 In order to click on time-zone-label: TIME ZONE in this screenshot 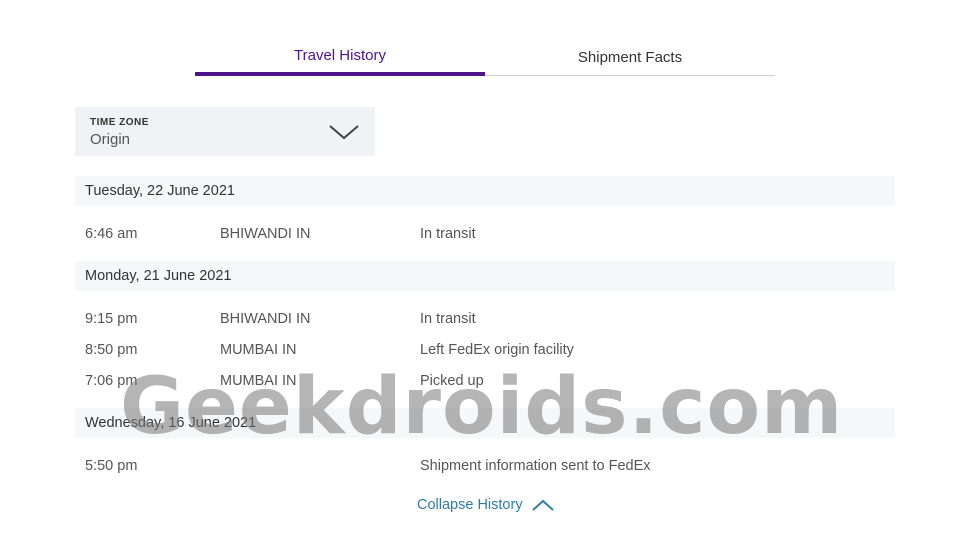, I will do `click(119, 122)`.